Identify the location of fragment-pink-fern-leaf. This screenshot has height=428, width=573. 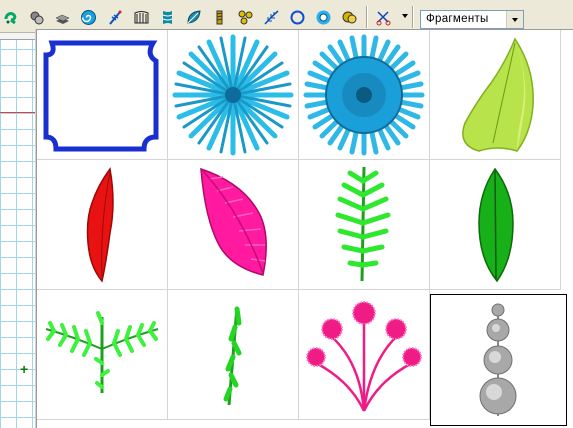
(233, 225).